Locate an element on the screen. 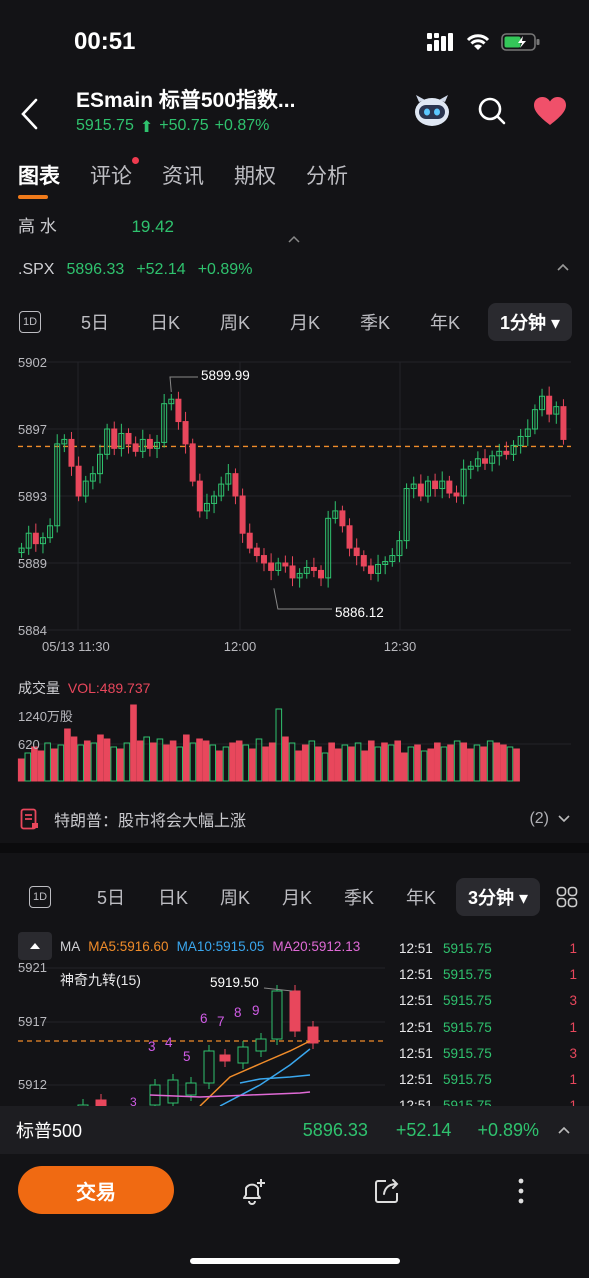 Image resolution: width=589 pixels, height=1278 pixels. index-bar: 标普500 5896.33 +52.14 +0.89% is located at coordinates (294, 1130).